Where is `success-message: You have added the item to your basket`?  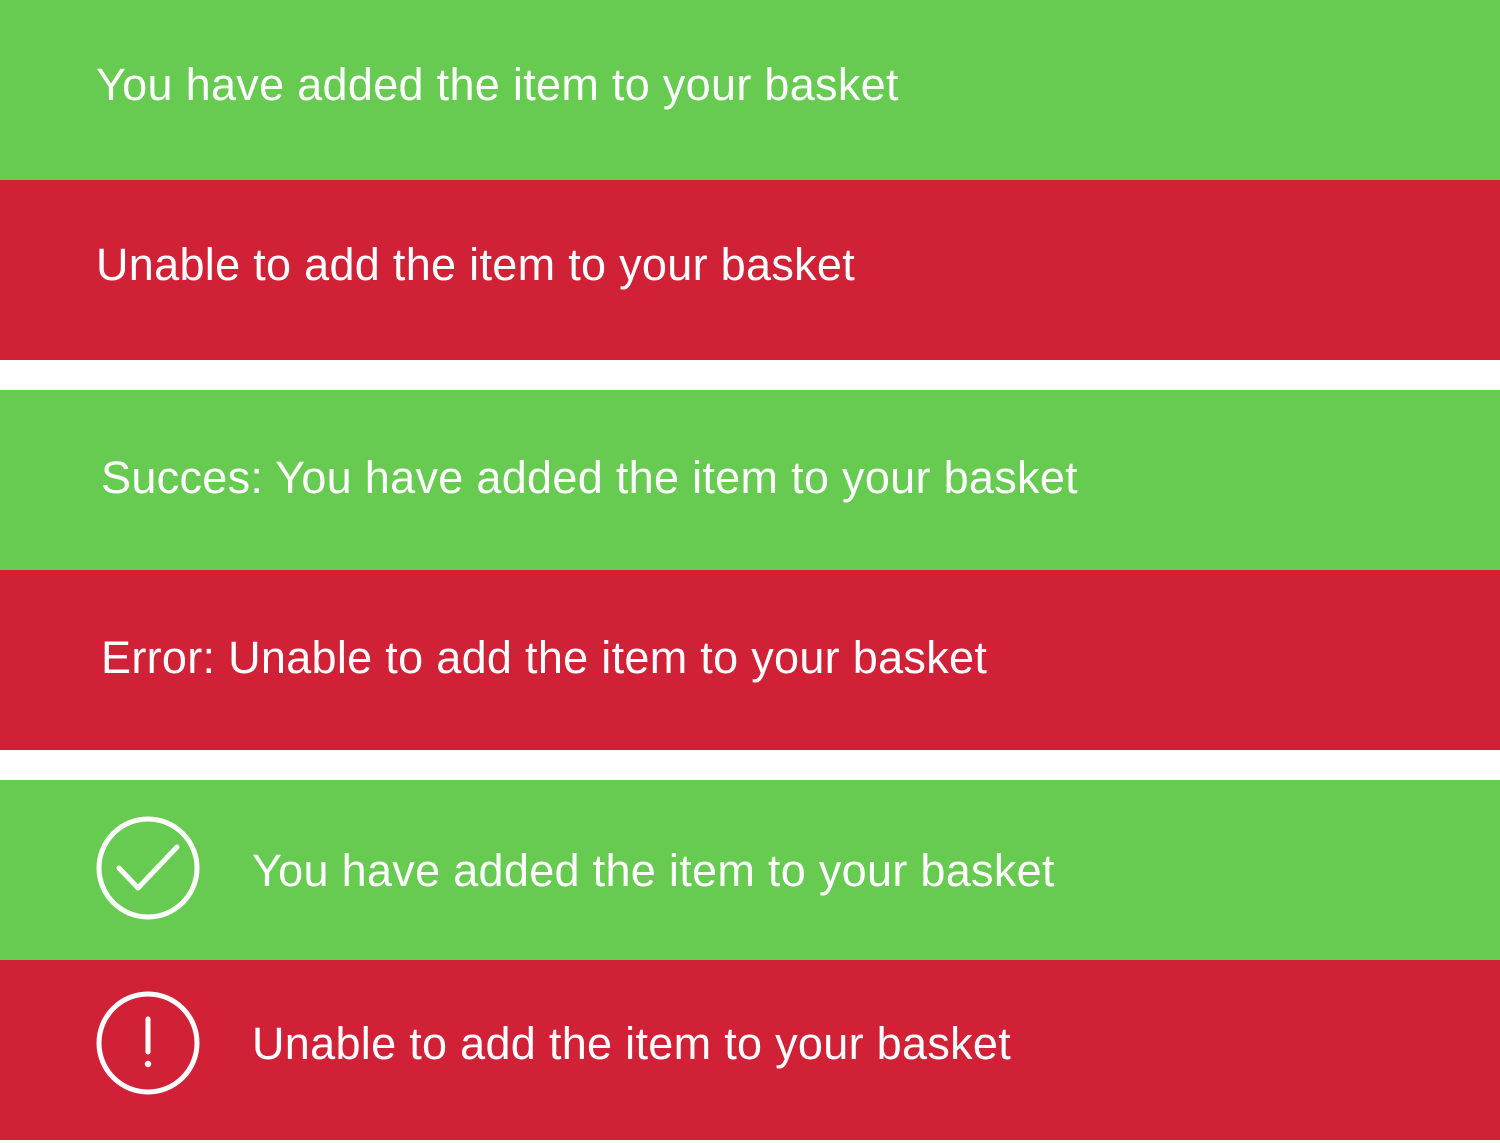 success-message: You have added the item to your basket is located at coordinates (497, 84).